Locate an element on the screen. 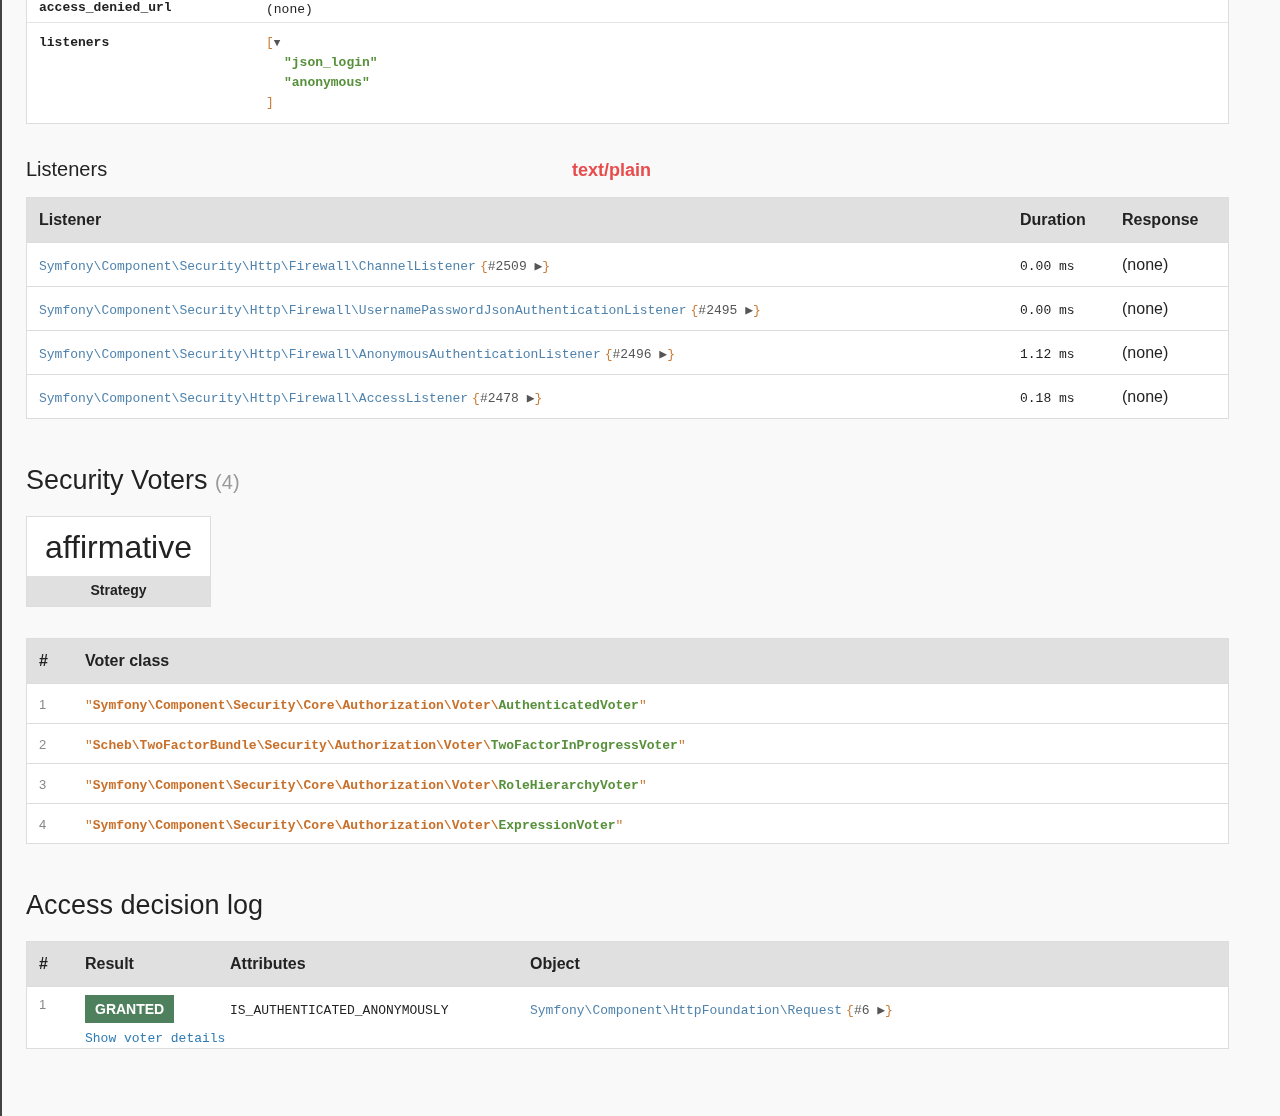  array-item: "json_login" is located at coordinates (331, 62).